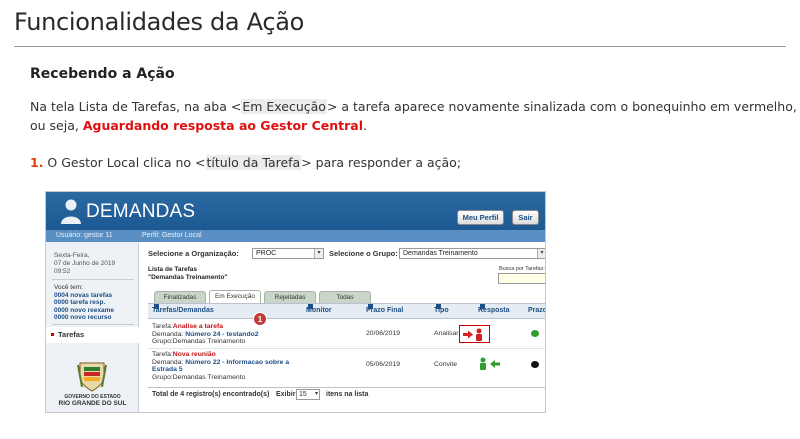 This screenshot has height=439, width=800. I want to click on col-label: Tarefas/Demandas, so click(183, 310).